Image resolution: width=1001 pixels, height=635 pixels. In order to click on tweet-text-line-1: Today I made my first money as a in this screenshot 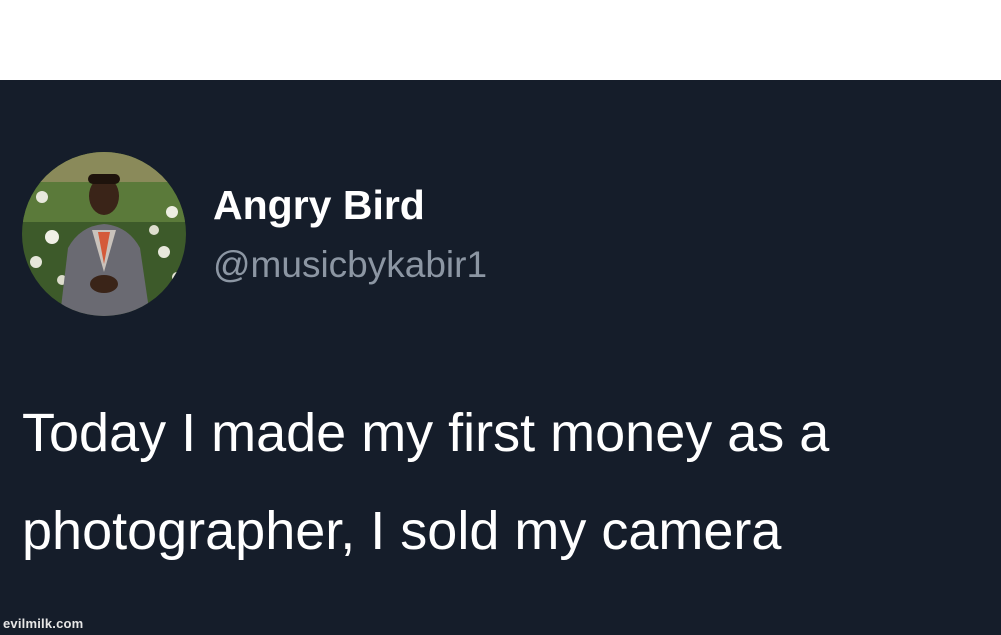, I will do `click(426, 433)`.